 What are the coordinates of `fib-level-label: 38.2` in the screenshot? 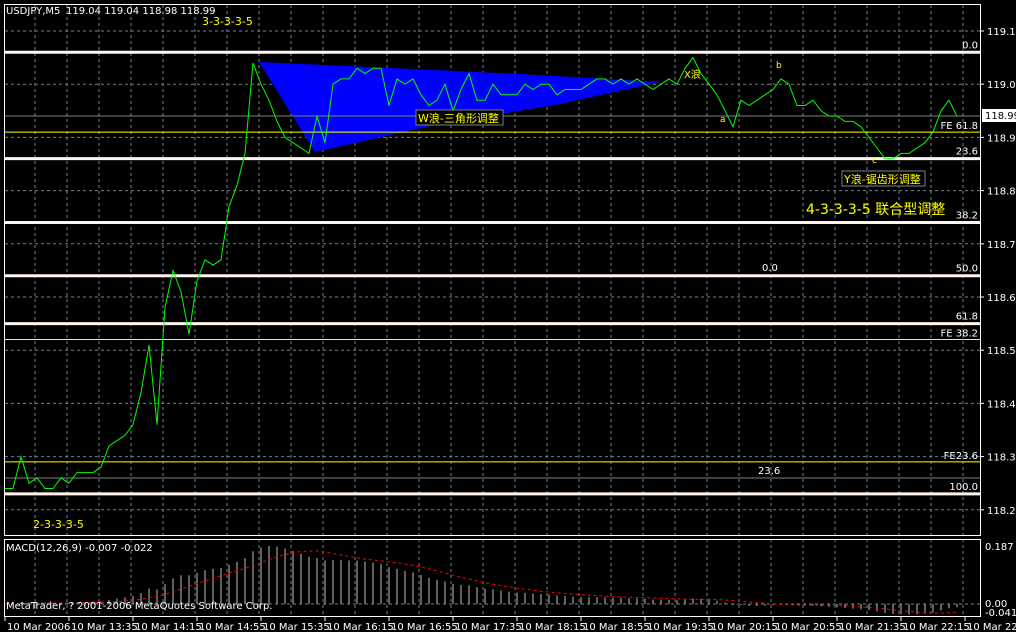 It's located at (967, 216).